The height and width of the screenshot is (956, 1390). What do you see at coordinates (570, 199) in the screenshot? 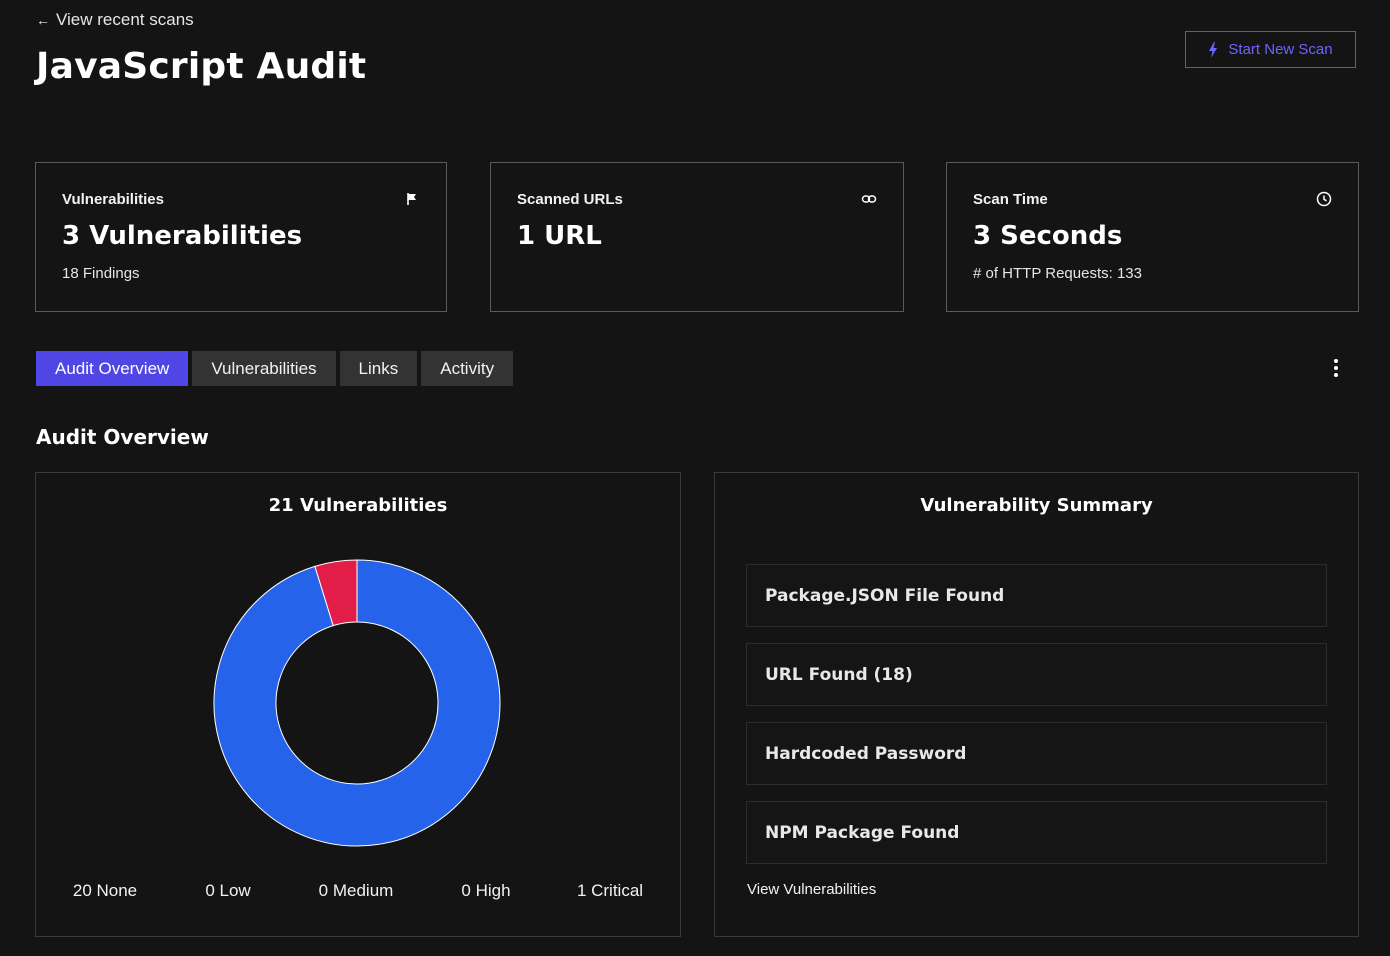
I see `stat-label: Scanned URLs` at bounding box center [570, 199].